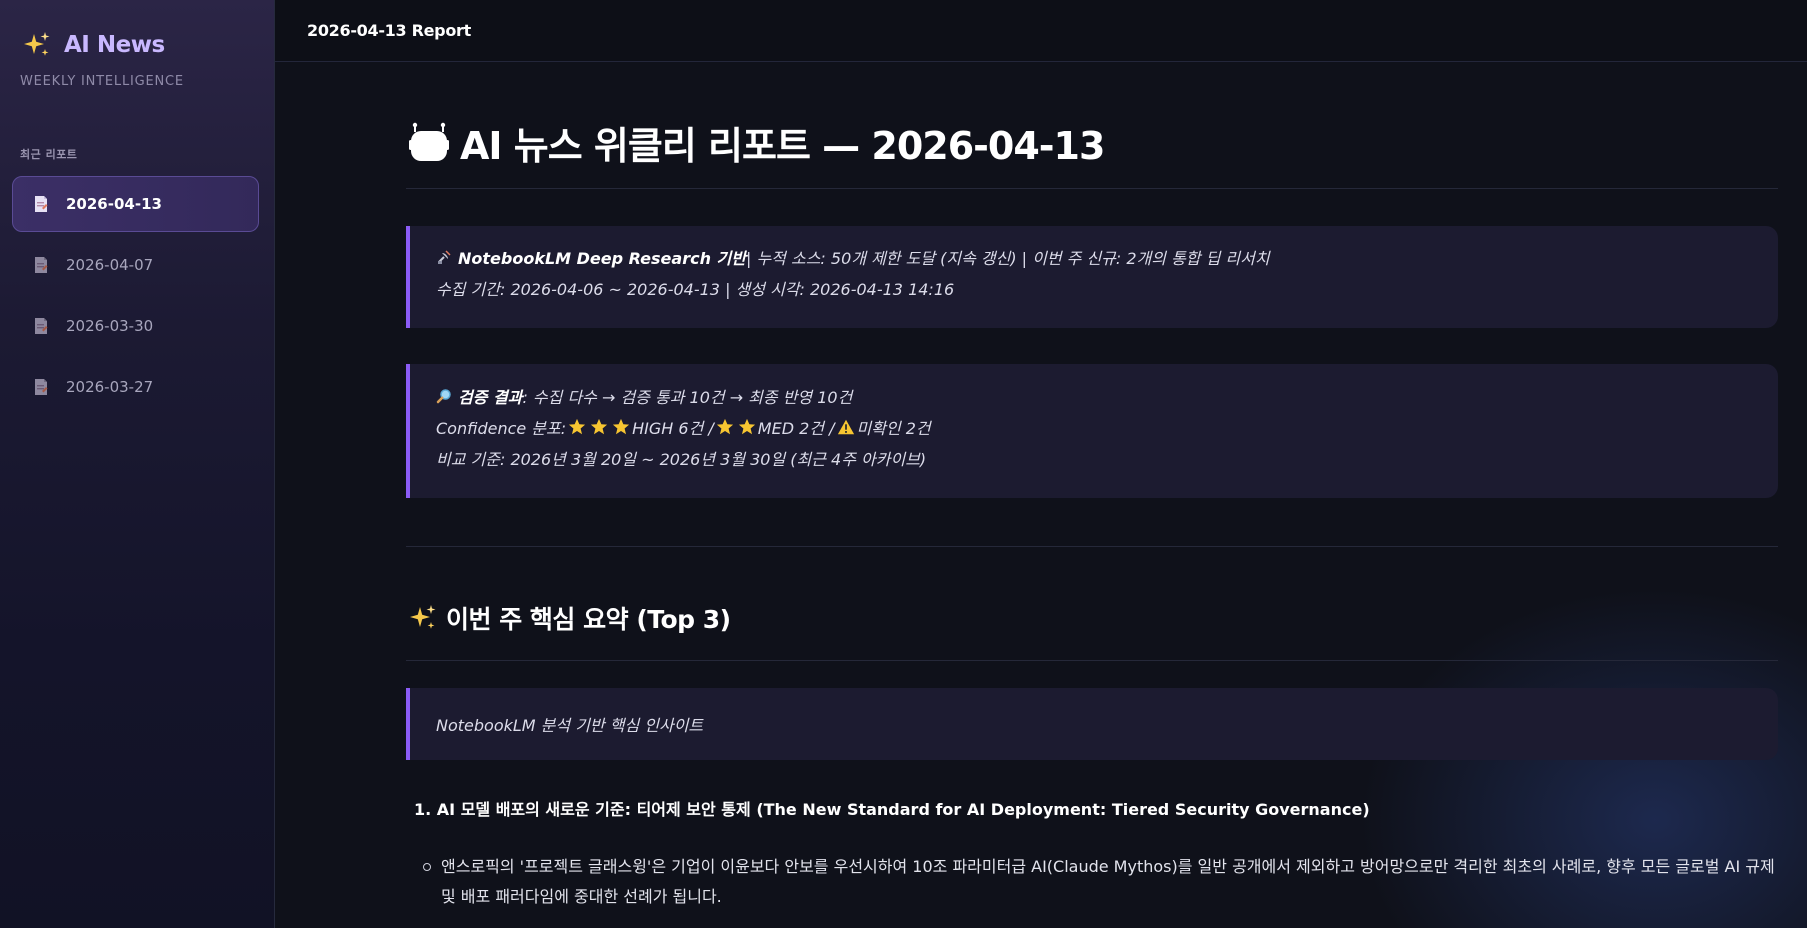  Describe the element at coordinates (501, 428) in the screenshot. I see `confidence-prefix: Confidence 분포:` at that location.